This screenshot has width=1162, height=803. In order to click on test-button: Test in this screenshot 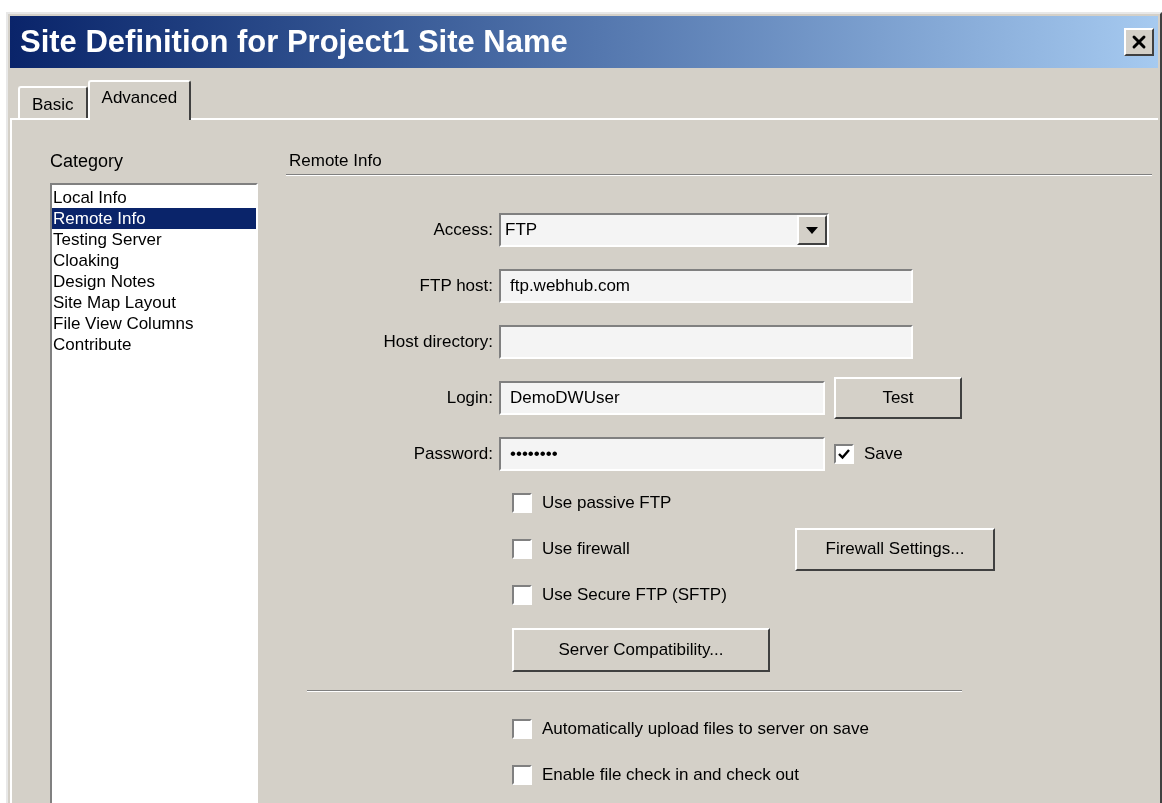, I will do `click(898, 398)`.